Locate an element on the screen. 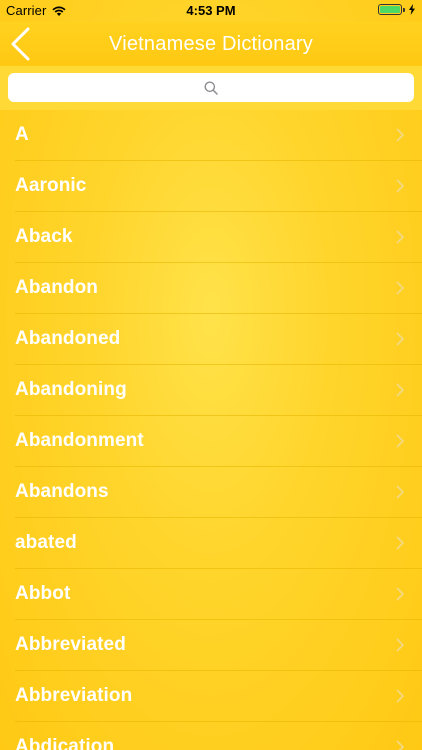 The width and height of the screenshot is (422, 750). list-item: Aback is located at coordinates (211, 237).